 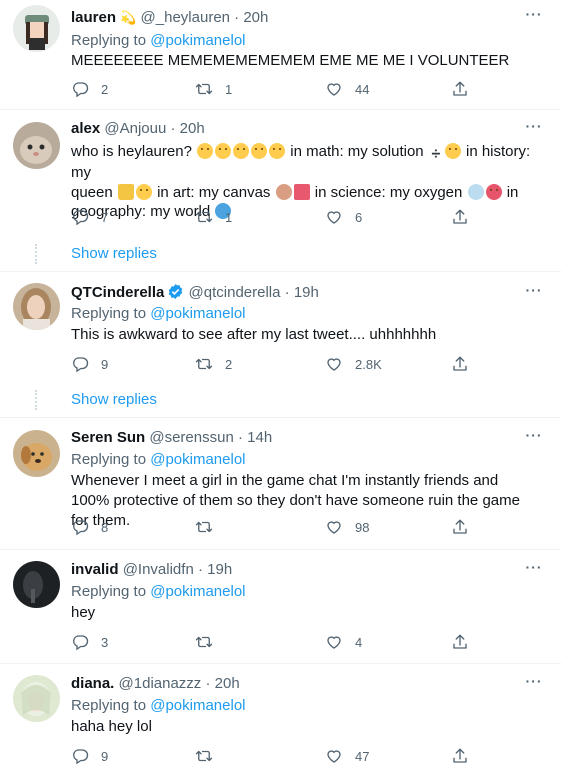 What do you see at coordinates (89, 89) in the screenshot?
I see `reply-button: 2` at bounding box center [89, 89].